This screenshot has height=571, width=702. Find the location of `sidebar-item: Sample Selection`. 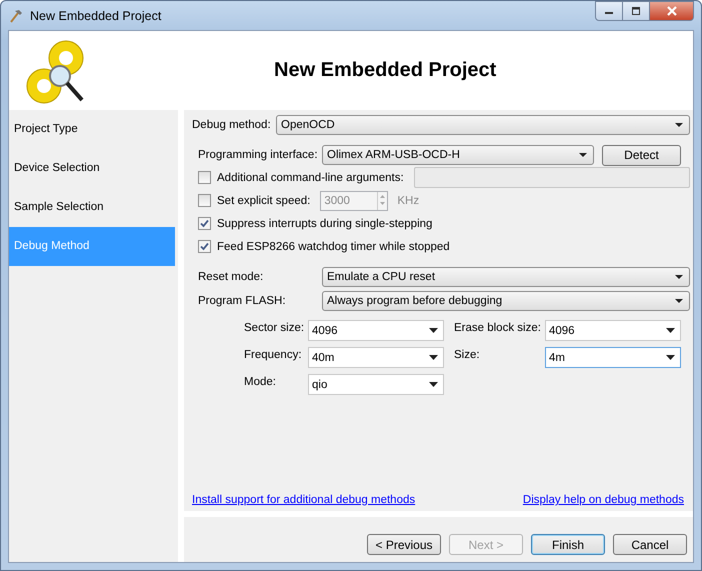

sidebar-item: Sample Selection is located at coordinates (92, 207).